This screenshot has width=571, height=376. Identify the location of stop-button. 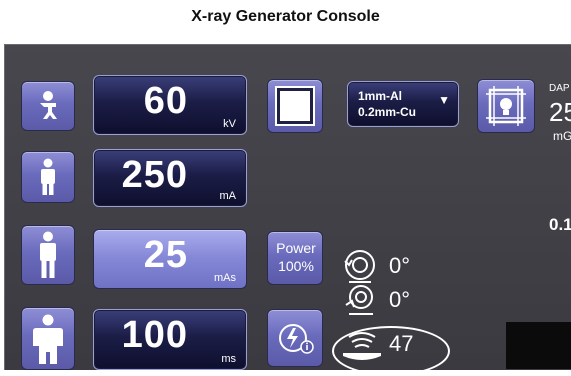
(295, 106).